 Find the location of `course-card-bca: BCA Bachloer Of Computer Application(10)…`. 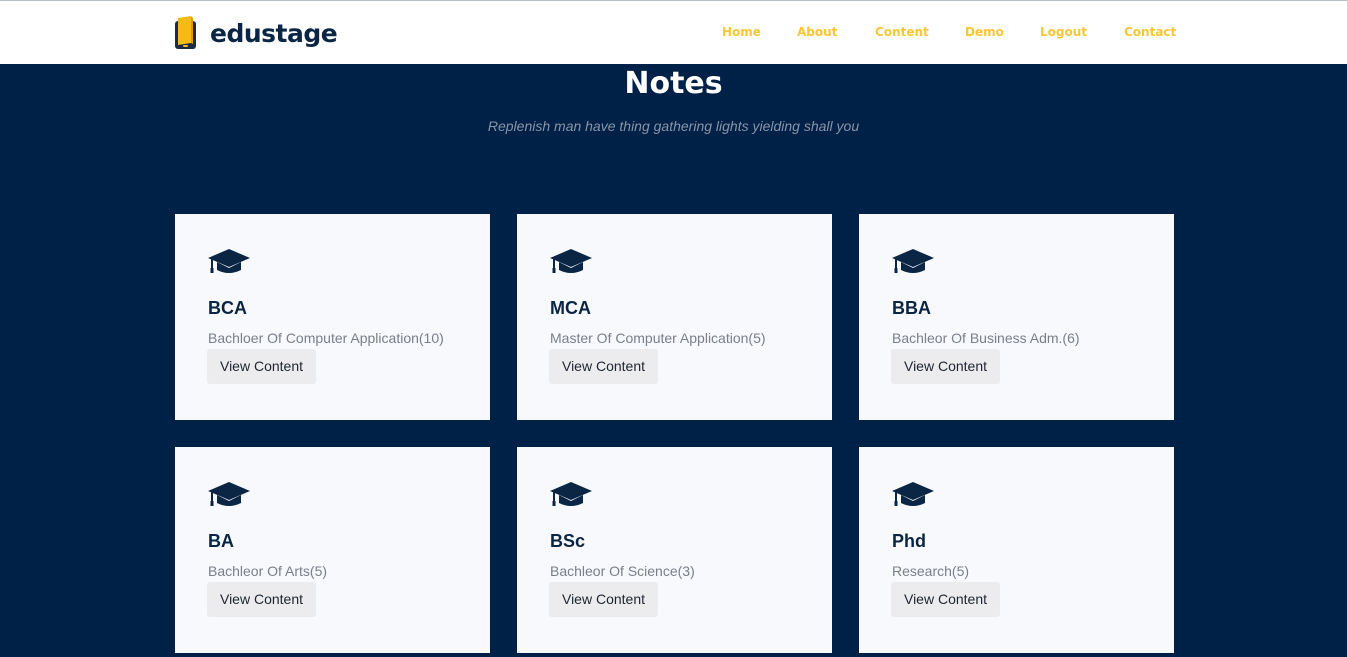

course-card-bca: BCA Bachloer Of Computer Application(10)… is located at coordinates (332, 317).